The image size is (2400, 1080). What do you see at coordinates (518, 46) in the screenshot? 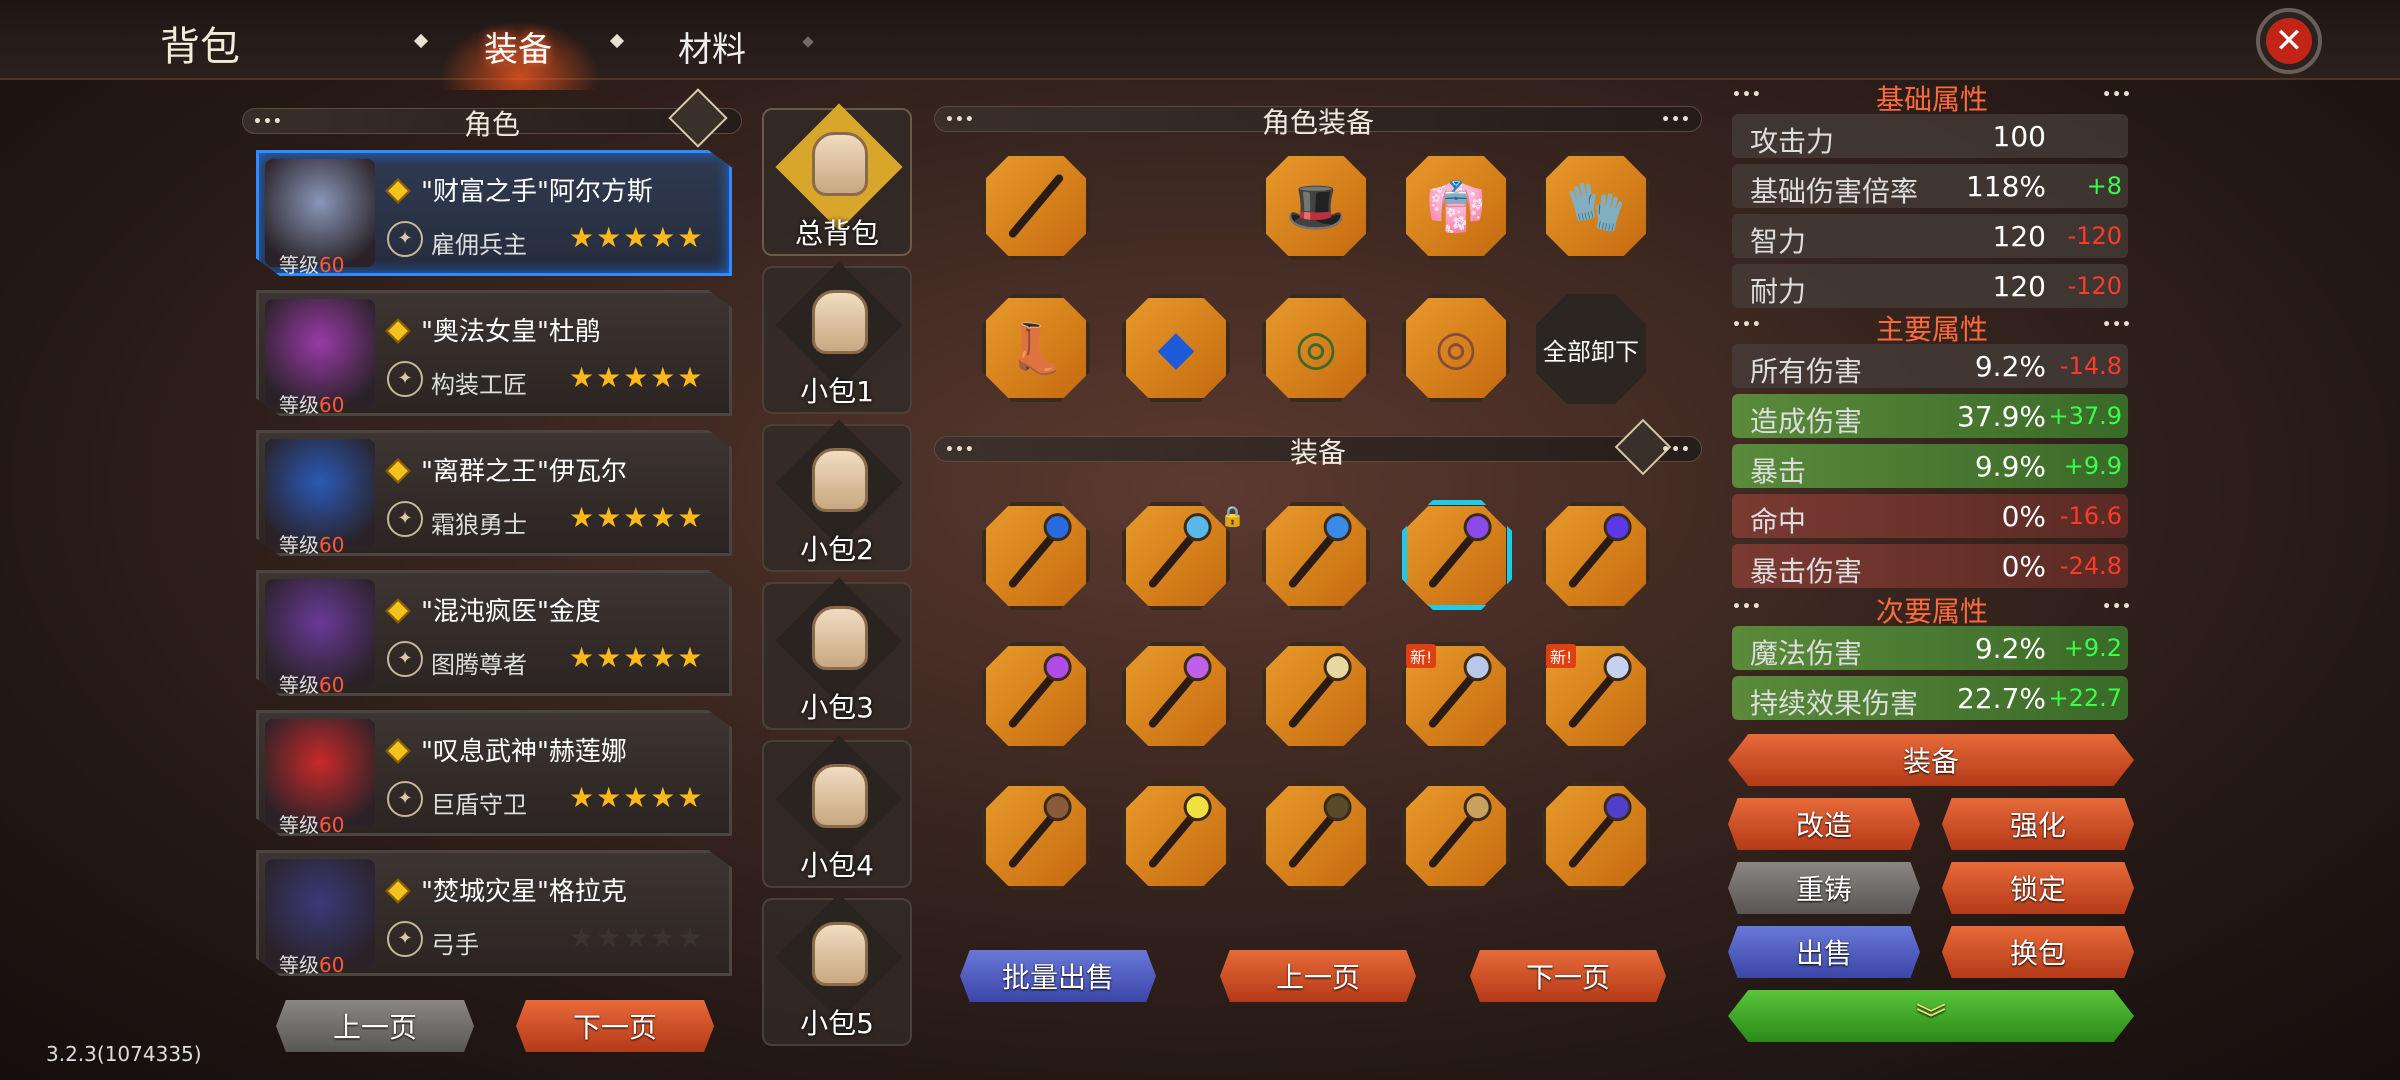
I see `tab-equipment: 装备` at bounding box center [518, 46].